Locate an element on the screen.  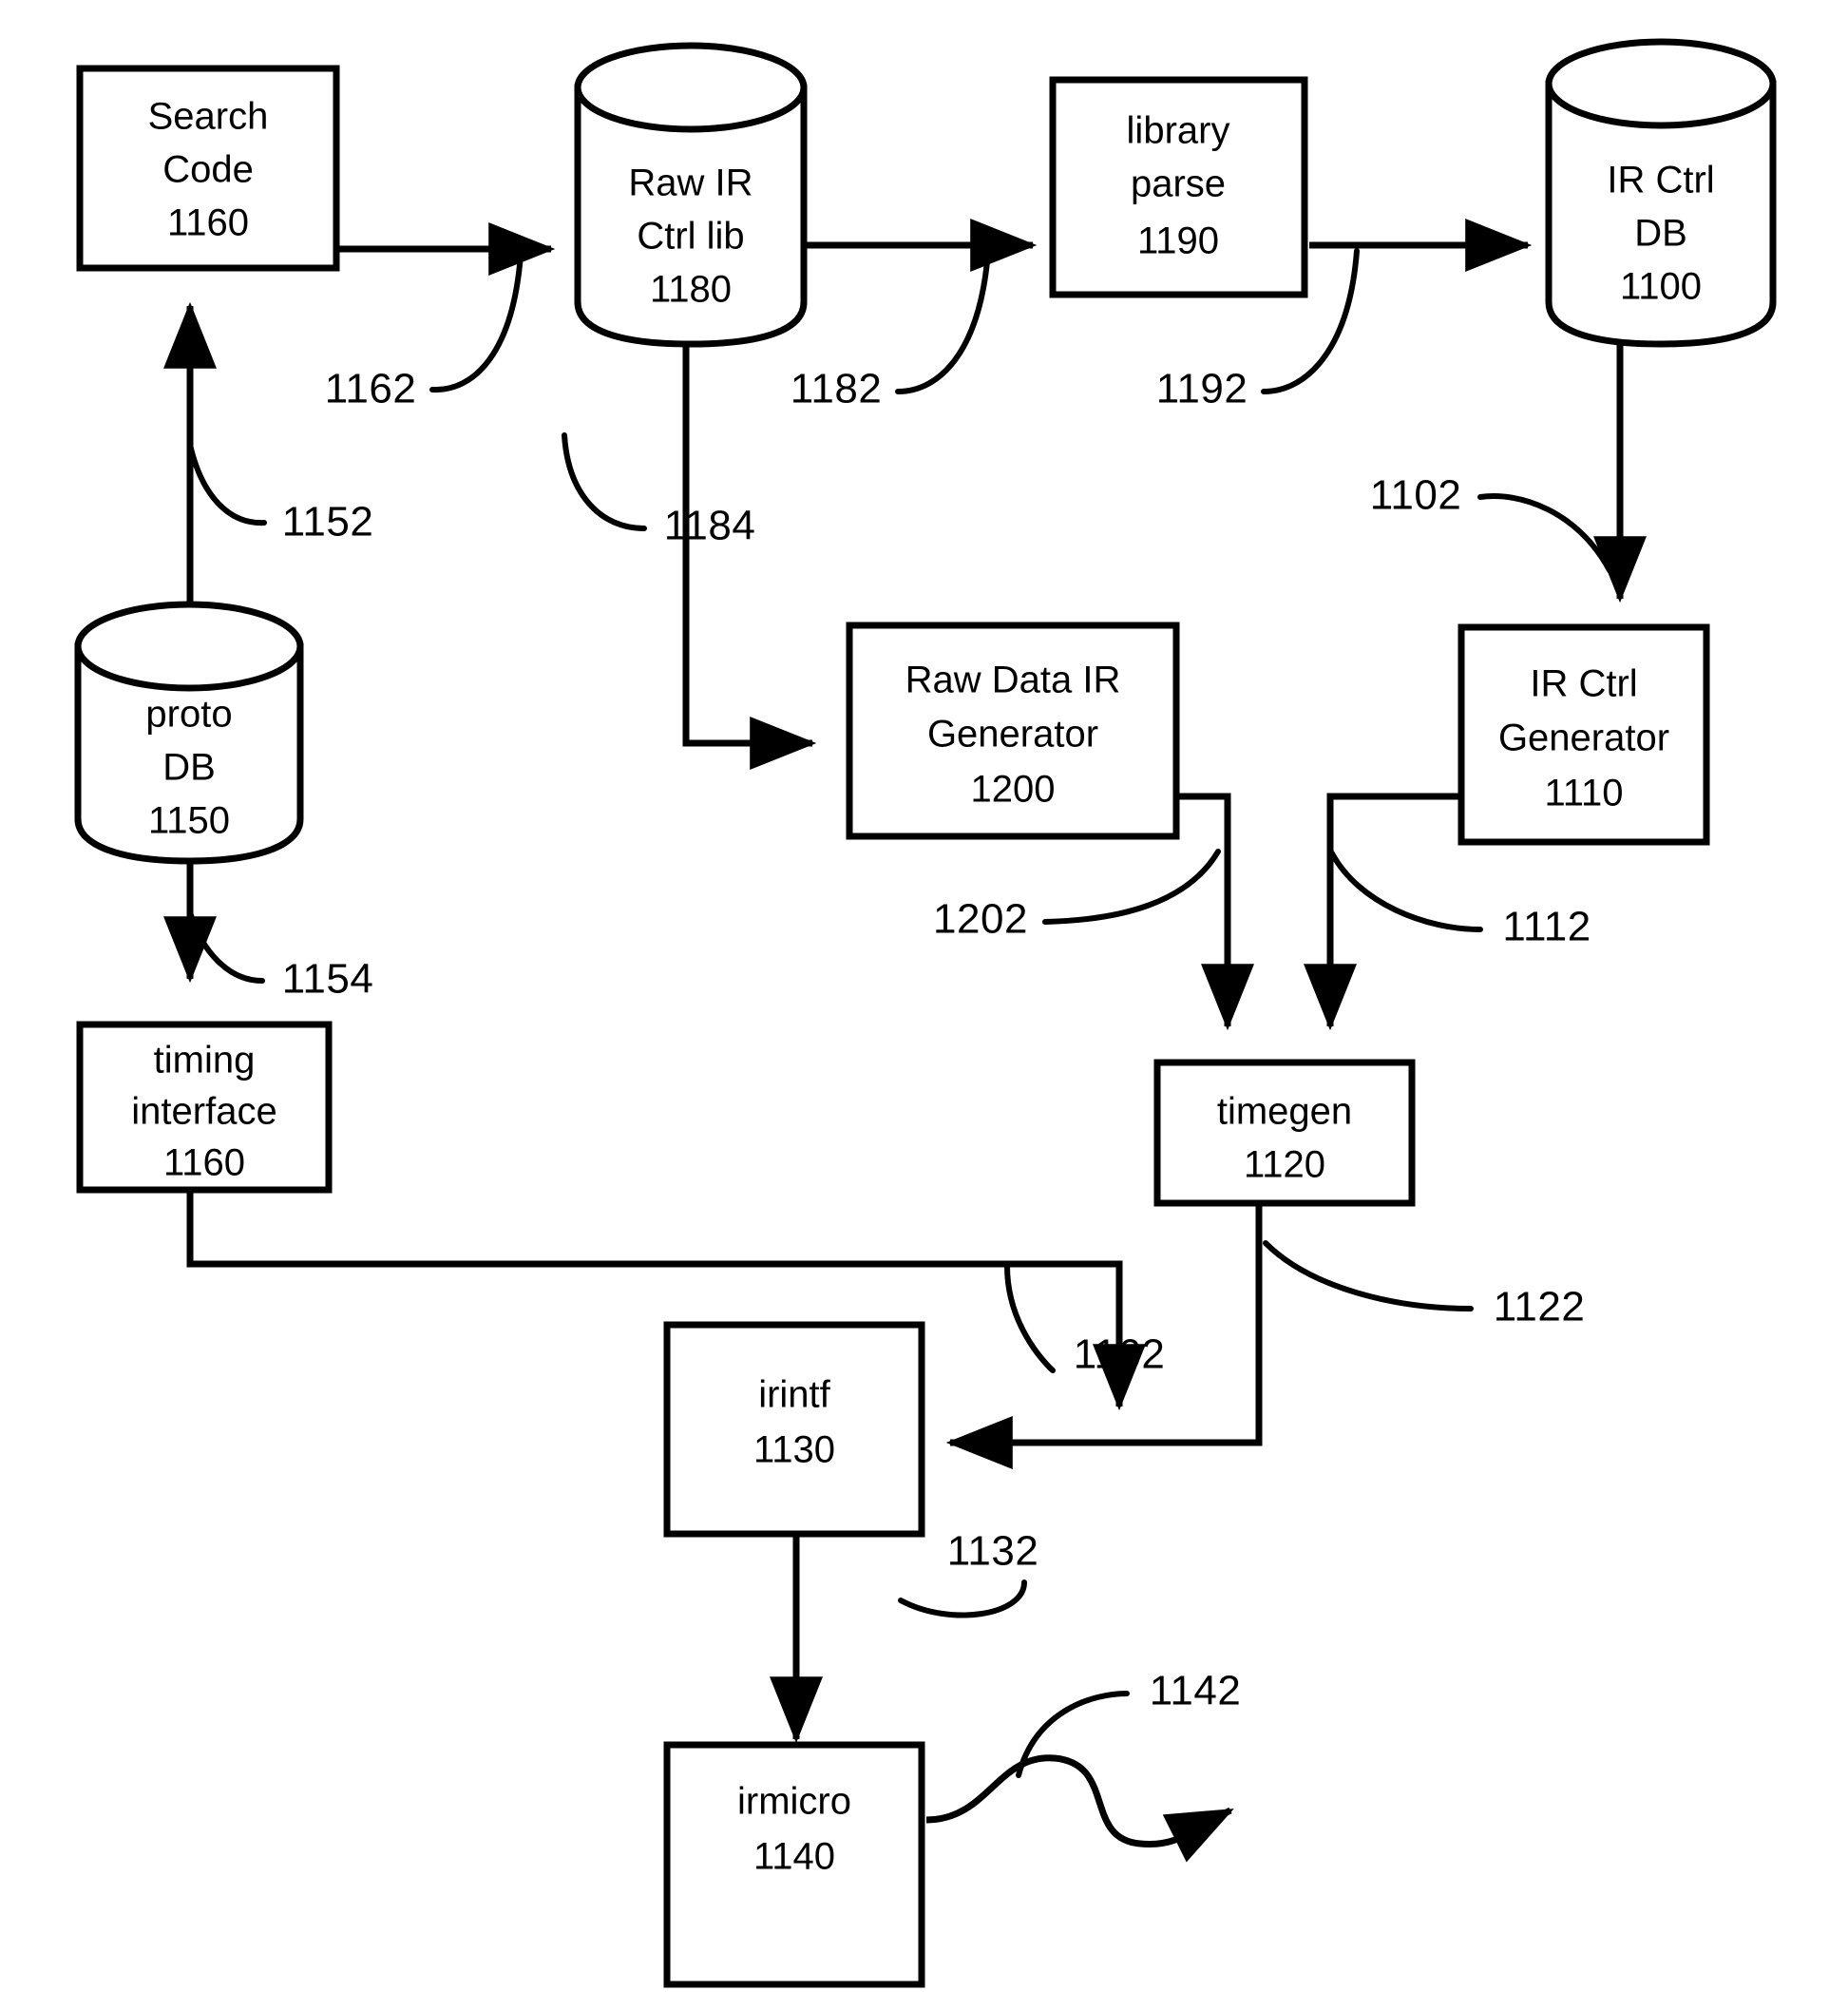
node-raw-ir-ctrl-lib-line-3: 1180 is located at coordinates (691, 290).